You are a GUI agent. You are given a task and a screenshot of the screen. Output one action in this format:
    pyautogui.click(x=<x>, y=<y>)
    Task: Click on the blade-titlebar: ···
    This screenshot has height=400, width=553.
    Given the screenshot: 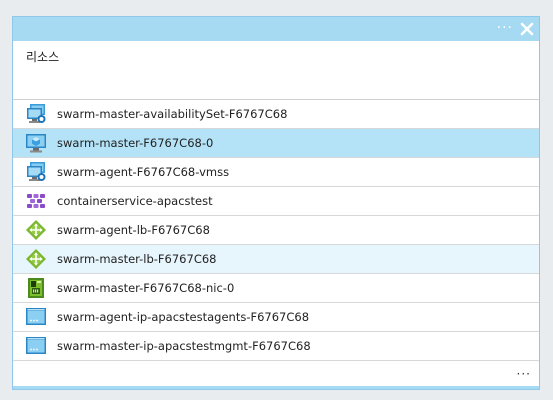 What is the action you would take?
    pyautogui.click(x=276, y=29)
    